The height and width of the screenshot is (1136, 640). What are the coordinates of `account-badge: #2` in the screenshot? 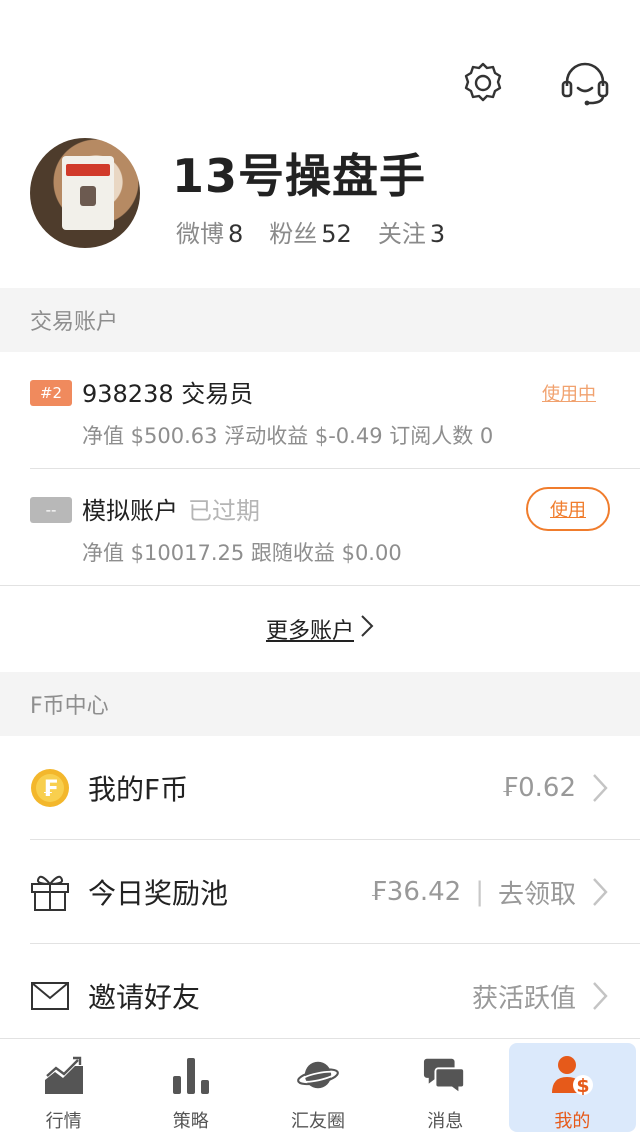 It's located at (51, 393).